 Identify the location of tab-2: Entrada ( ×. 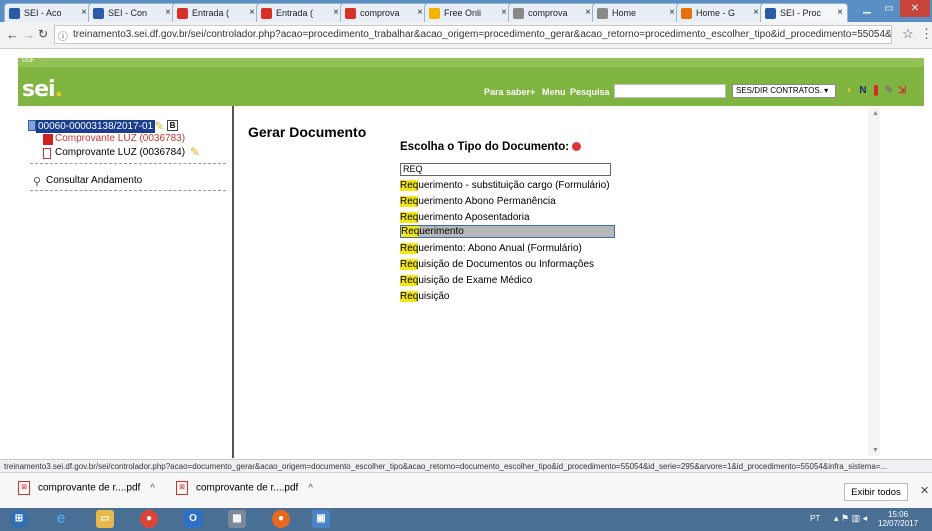
(216, 12).